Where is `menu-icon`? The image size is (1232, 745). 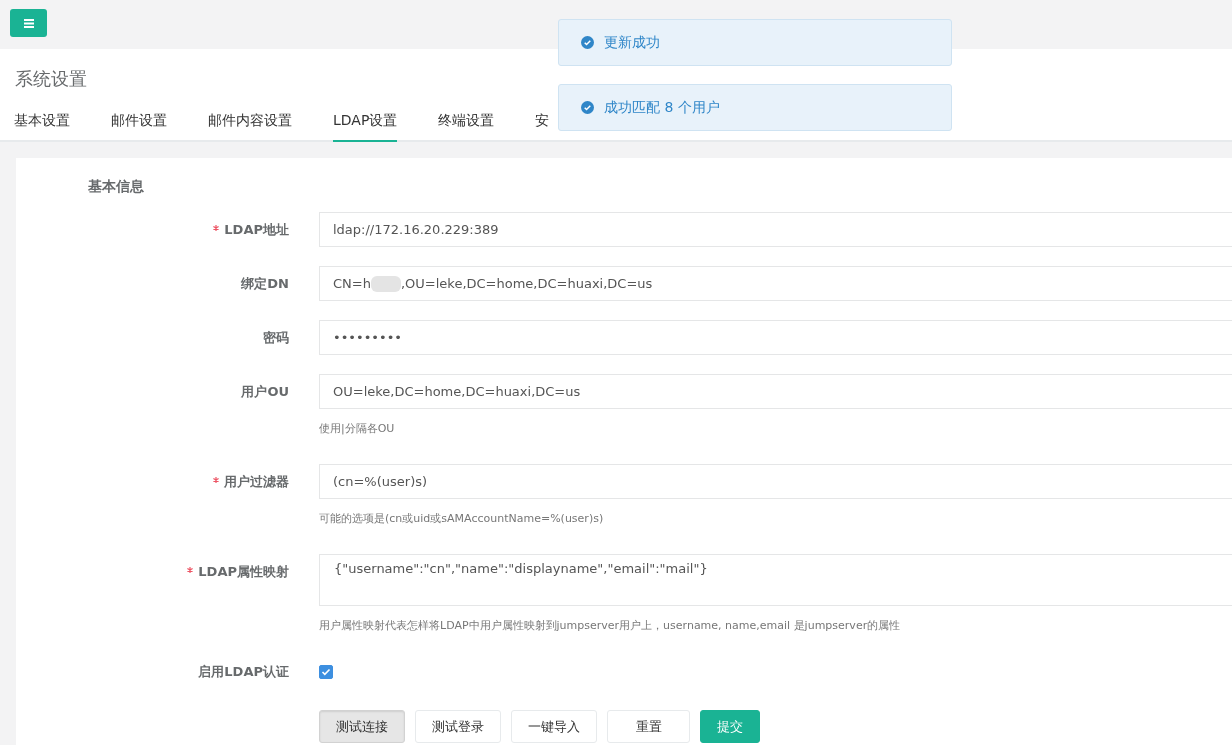 menu-icon is located at coordinates (28, 23).